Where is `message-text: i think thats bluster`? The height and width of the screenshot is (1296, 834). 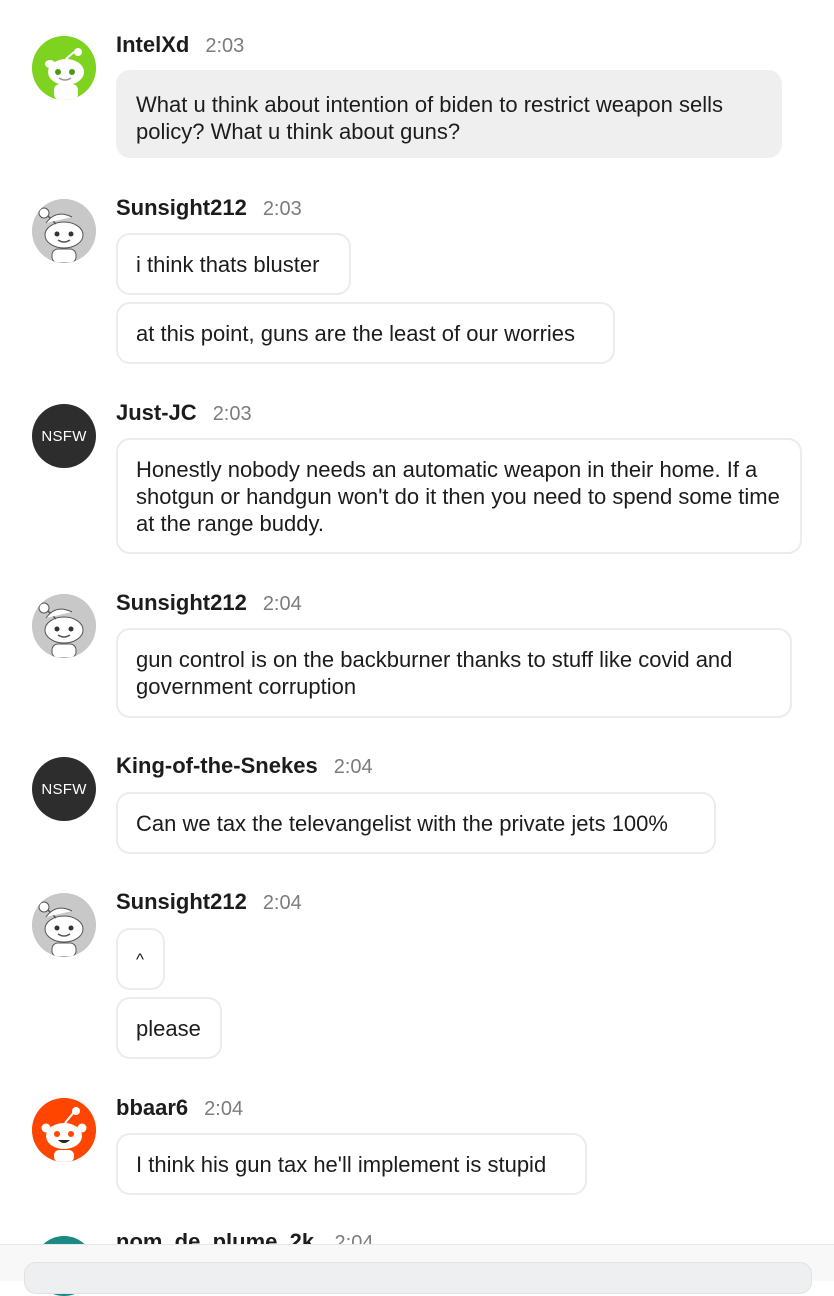 message-text: i think thats bluster is located at coordinates (228, 264).